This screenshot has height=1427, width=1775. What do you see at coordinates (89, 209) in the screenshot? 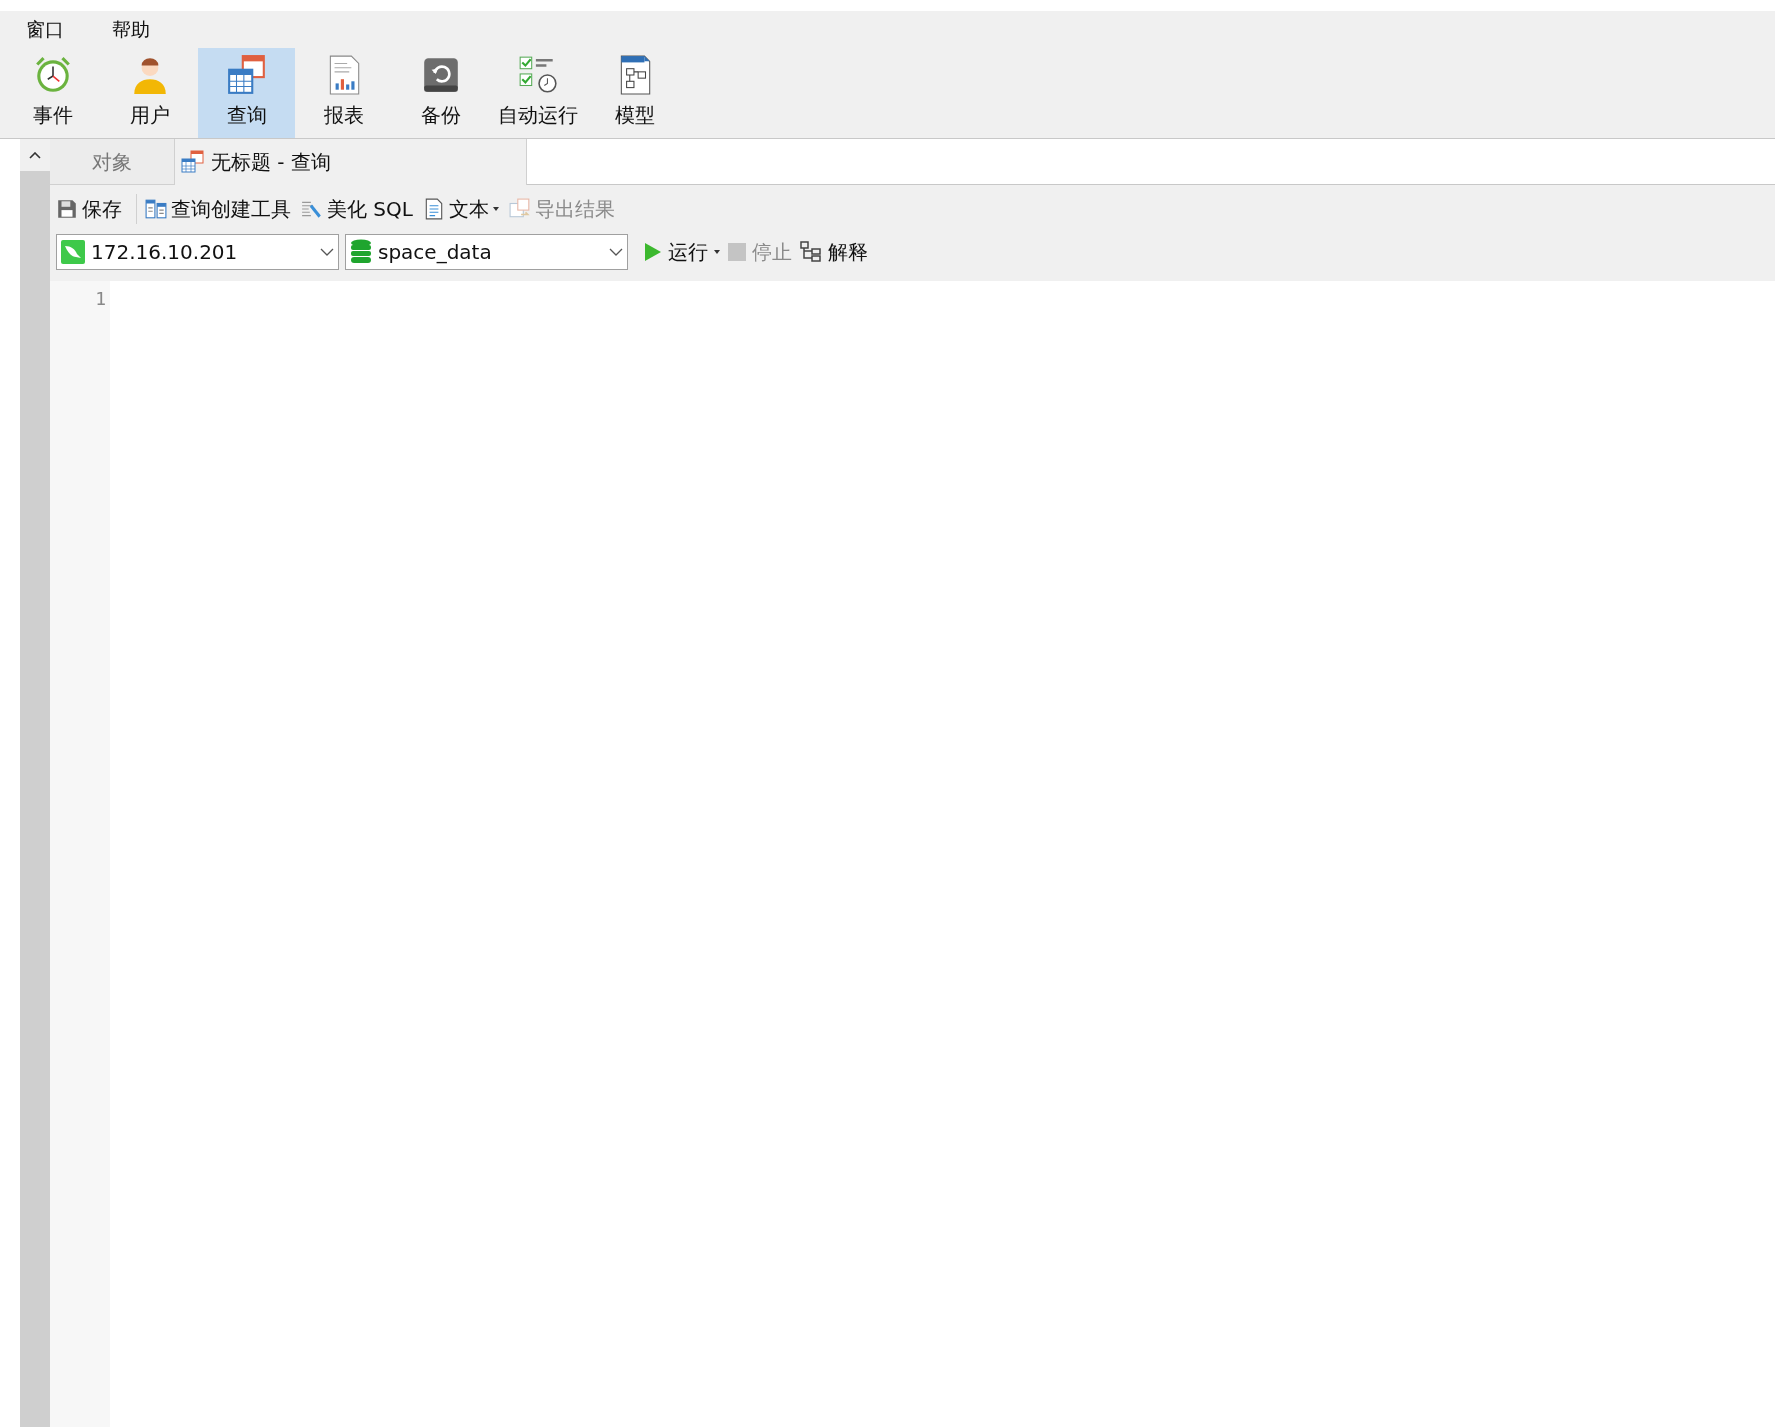
I see `toolbar-button: 保存` at bounding box center [89, 209].